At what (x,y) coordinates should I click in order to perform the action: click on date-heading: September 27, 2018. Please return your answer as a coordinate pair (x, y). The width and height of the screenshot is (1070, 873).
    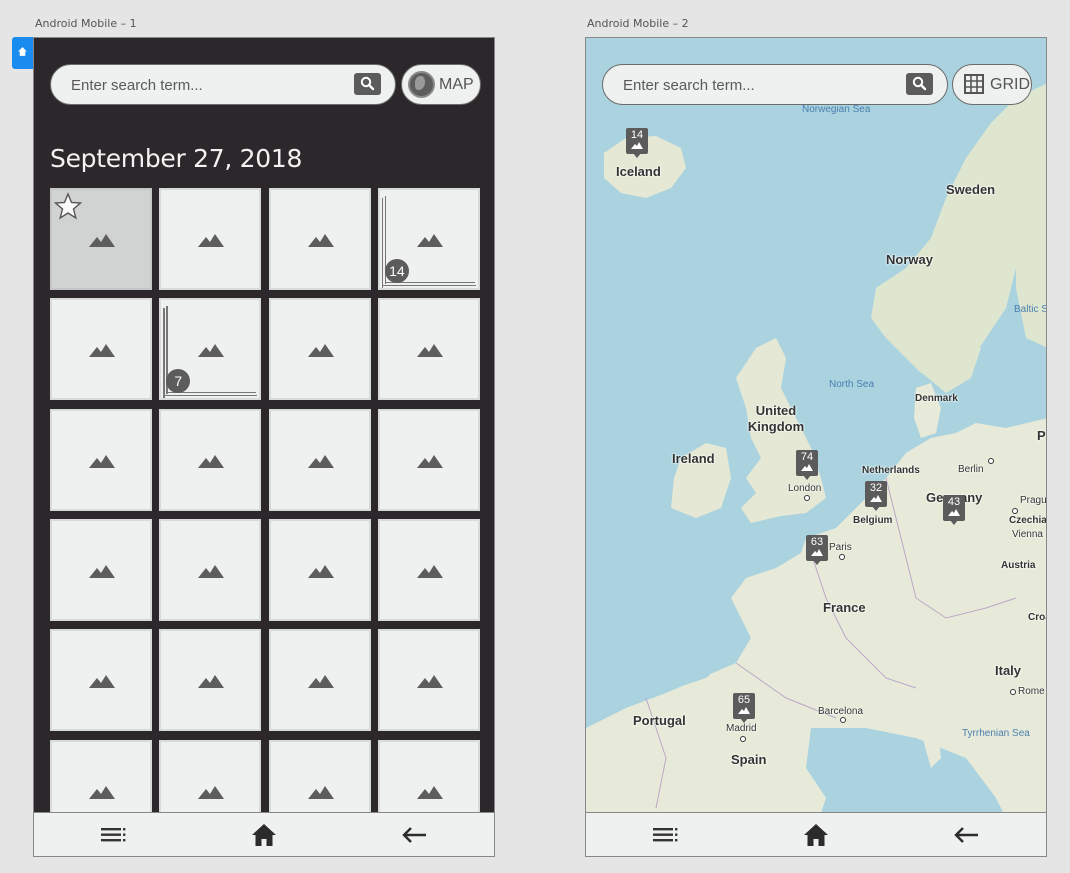
    Looking at the image, I should click on (176, 158).